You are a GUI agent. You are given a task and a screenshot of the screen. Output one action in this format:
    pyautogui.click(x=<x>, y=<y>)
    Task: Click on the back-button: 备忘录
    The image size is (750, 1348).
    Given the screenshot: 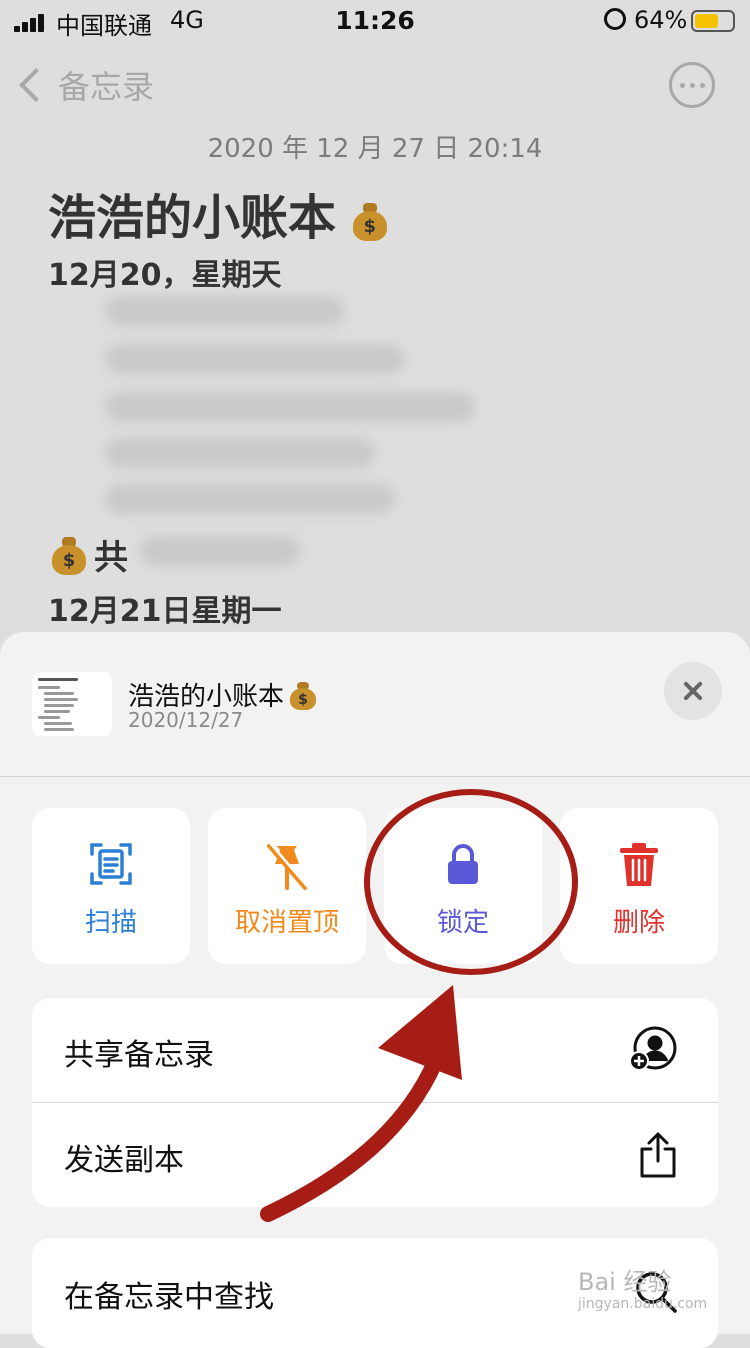 What is the action you would take?
    pyautogui.click(x=85, y=85)
    